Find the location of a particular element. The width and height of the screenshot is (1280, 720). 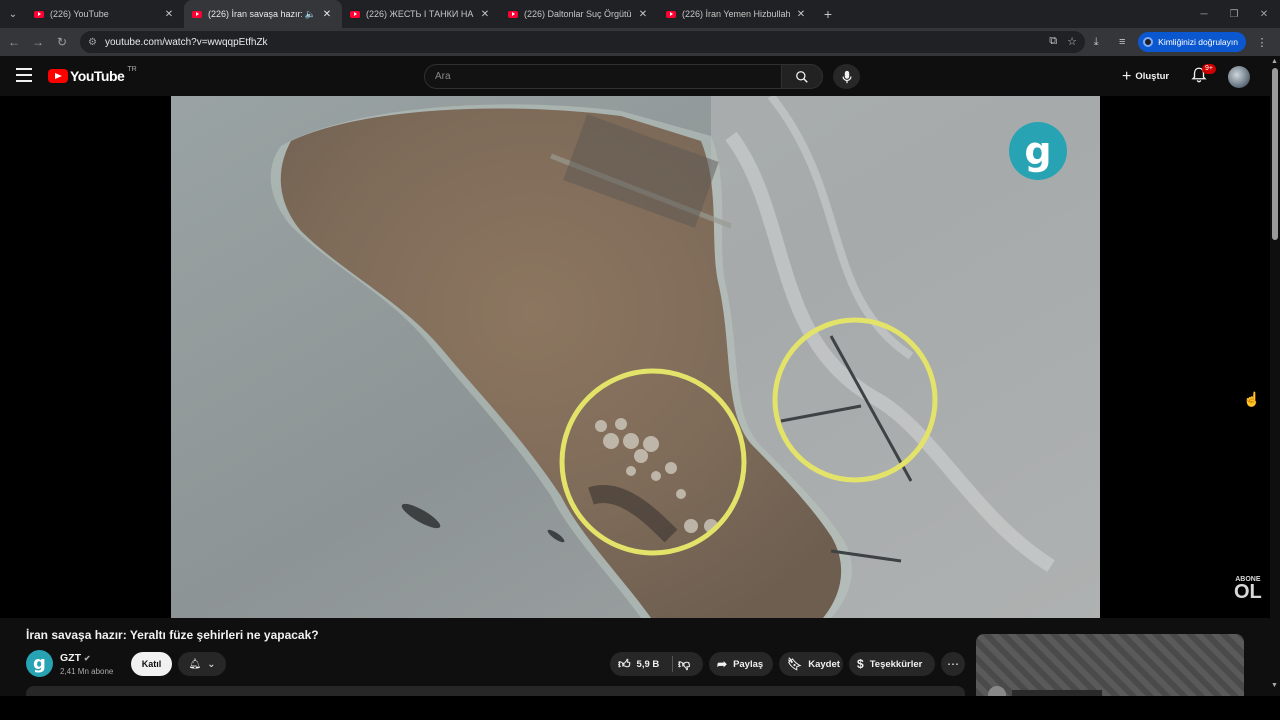

tab-search-icon: ⌄ is located at coordinates (13, 14).